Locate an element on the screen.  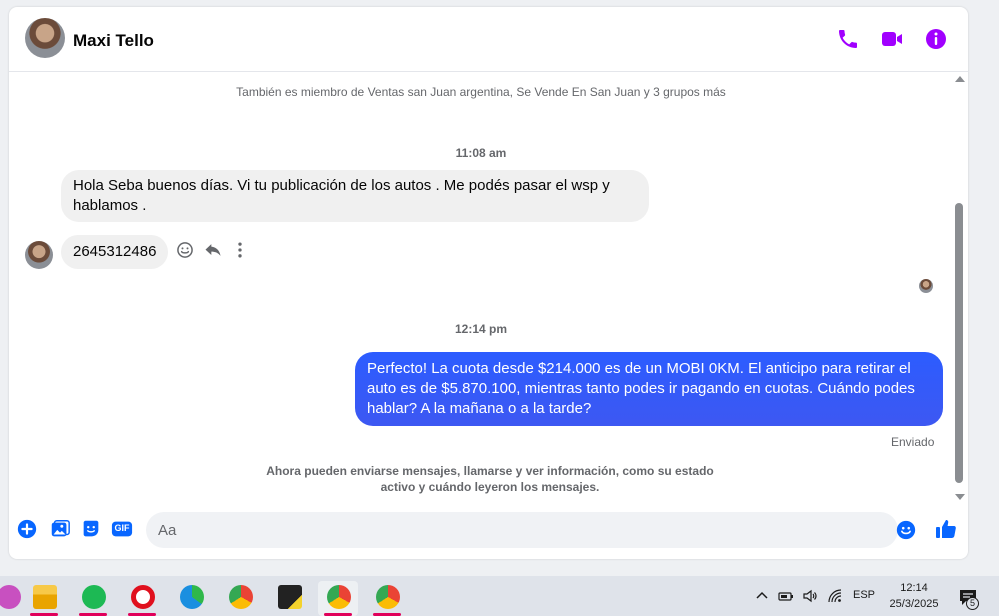
privacy-info-line-2: activo y cuándo leyeron los mensajes. is located at coordinates (490, 487).